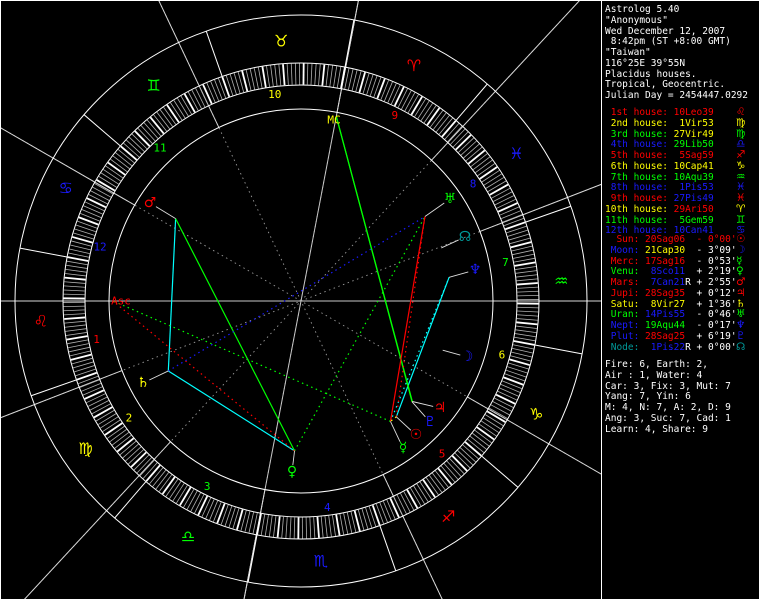 The image size is (760, 600). I want to click on planet-label: Mars:, so click(625, 282).